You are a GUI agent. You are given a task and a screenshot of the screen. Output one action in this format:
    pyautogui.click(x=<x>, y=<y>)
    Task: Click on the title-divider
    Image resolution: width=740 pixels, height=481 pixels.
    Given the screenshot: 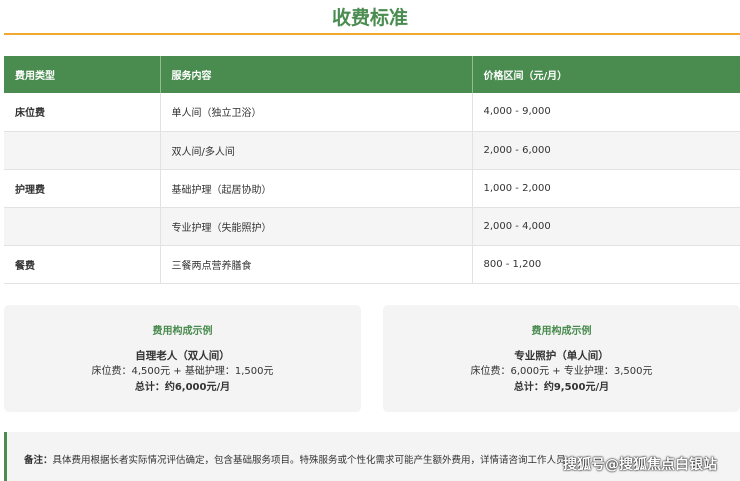 What is the action you would take?
    pyautogui.click(x=372, y=34)
    